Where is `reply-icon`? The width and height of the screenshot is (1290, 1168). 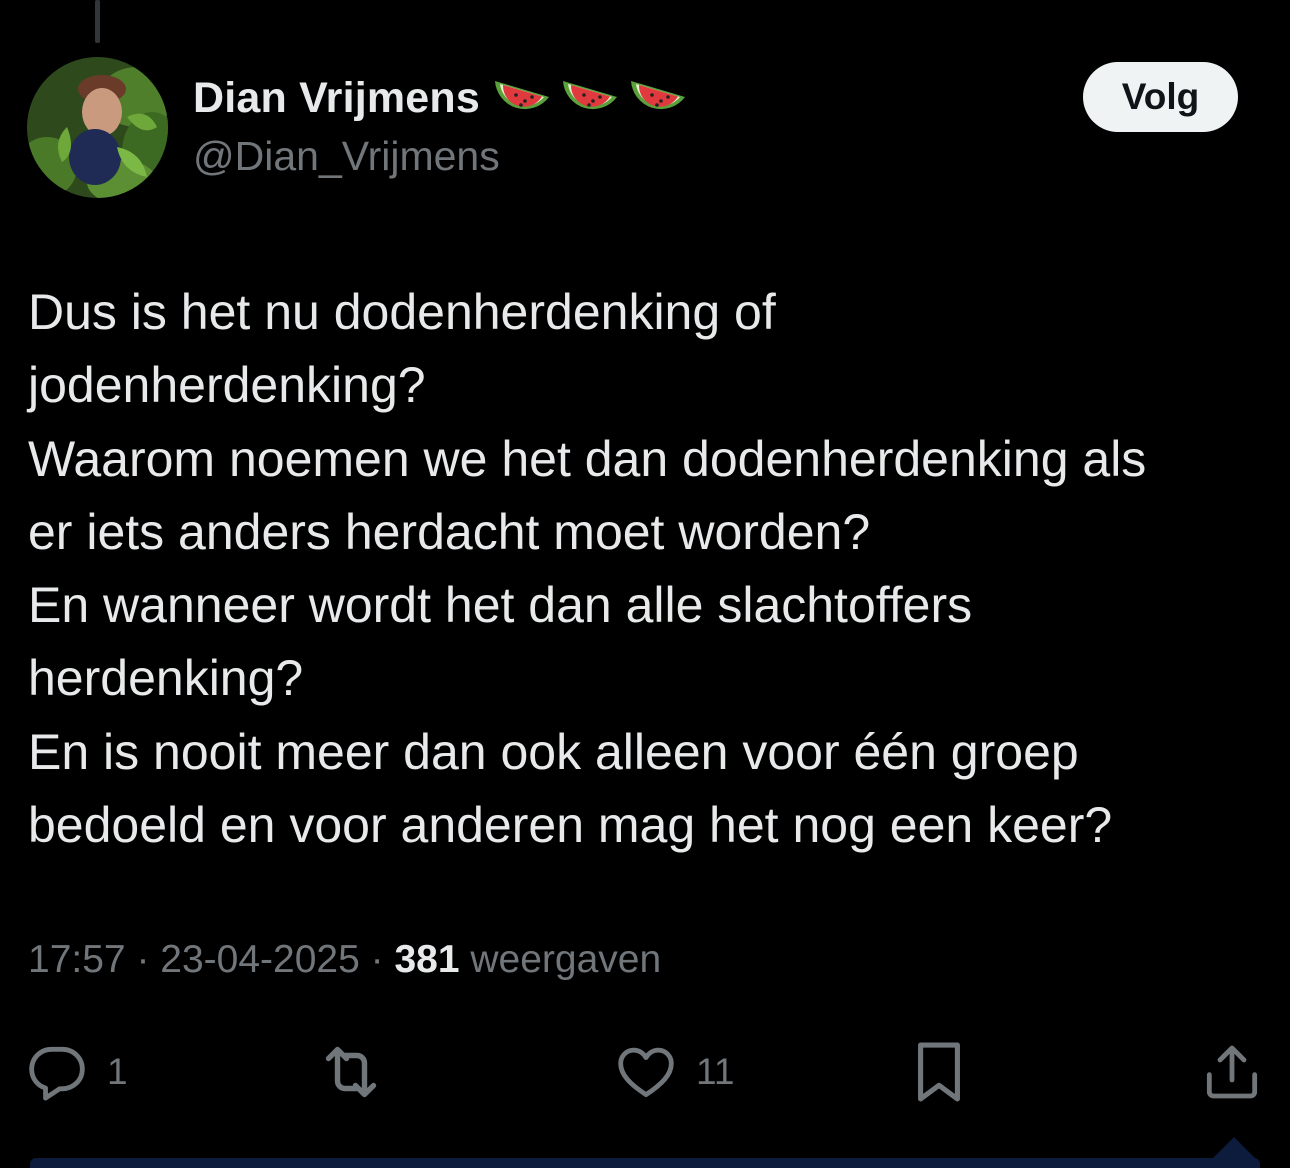
reply-icon is located at coordinates (57, 1073).